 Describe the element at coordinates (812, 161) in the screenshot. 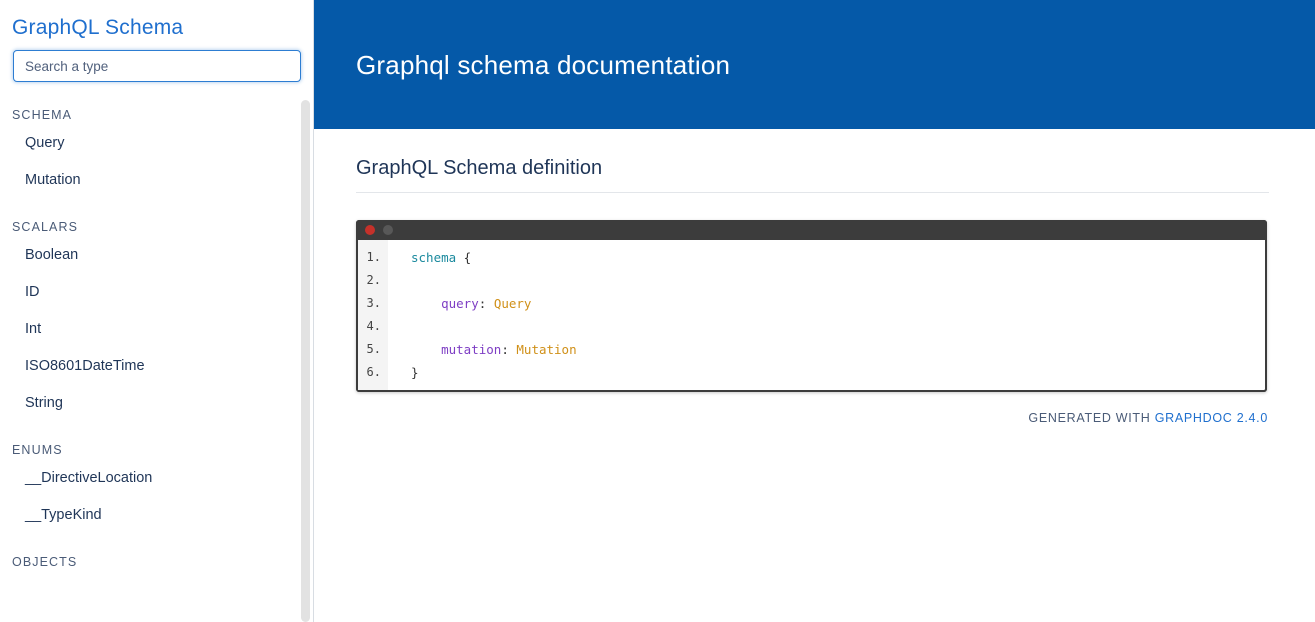

I see `section-title-schema-definition: GraphQL Schema definition` at that location.